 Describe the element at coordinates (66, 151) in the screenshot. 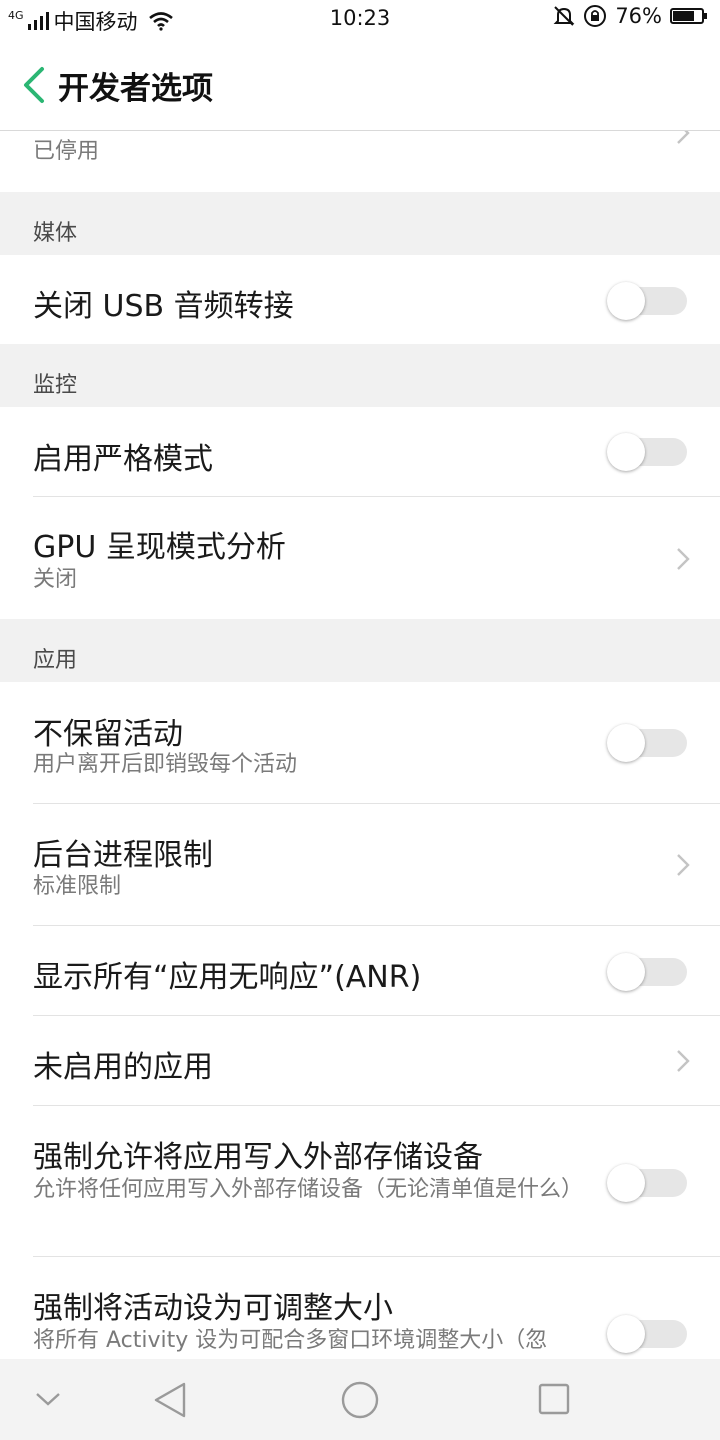

I see `row-summary: 已停用` at that location.